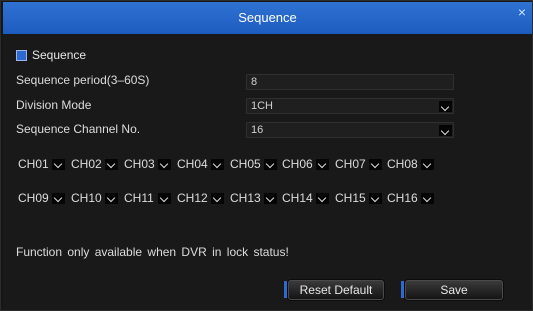  Describe the element at coordinates (297, 164) in the screenshot. I see `channel-label: CH06` at that location.